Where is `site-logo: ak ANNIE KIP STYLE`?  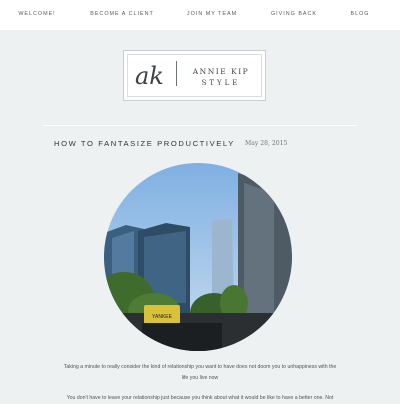
site-logo: ak ANNIE KIP STYLE is located at coordinates (194, 75).